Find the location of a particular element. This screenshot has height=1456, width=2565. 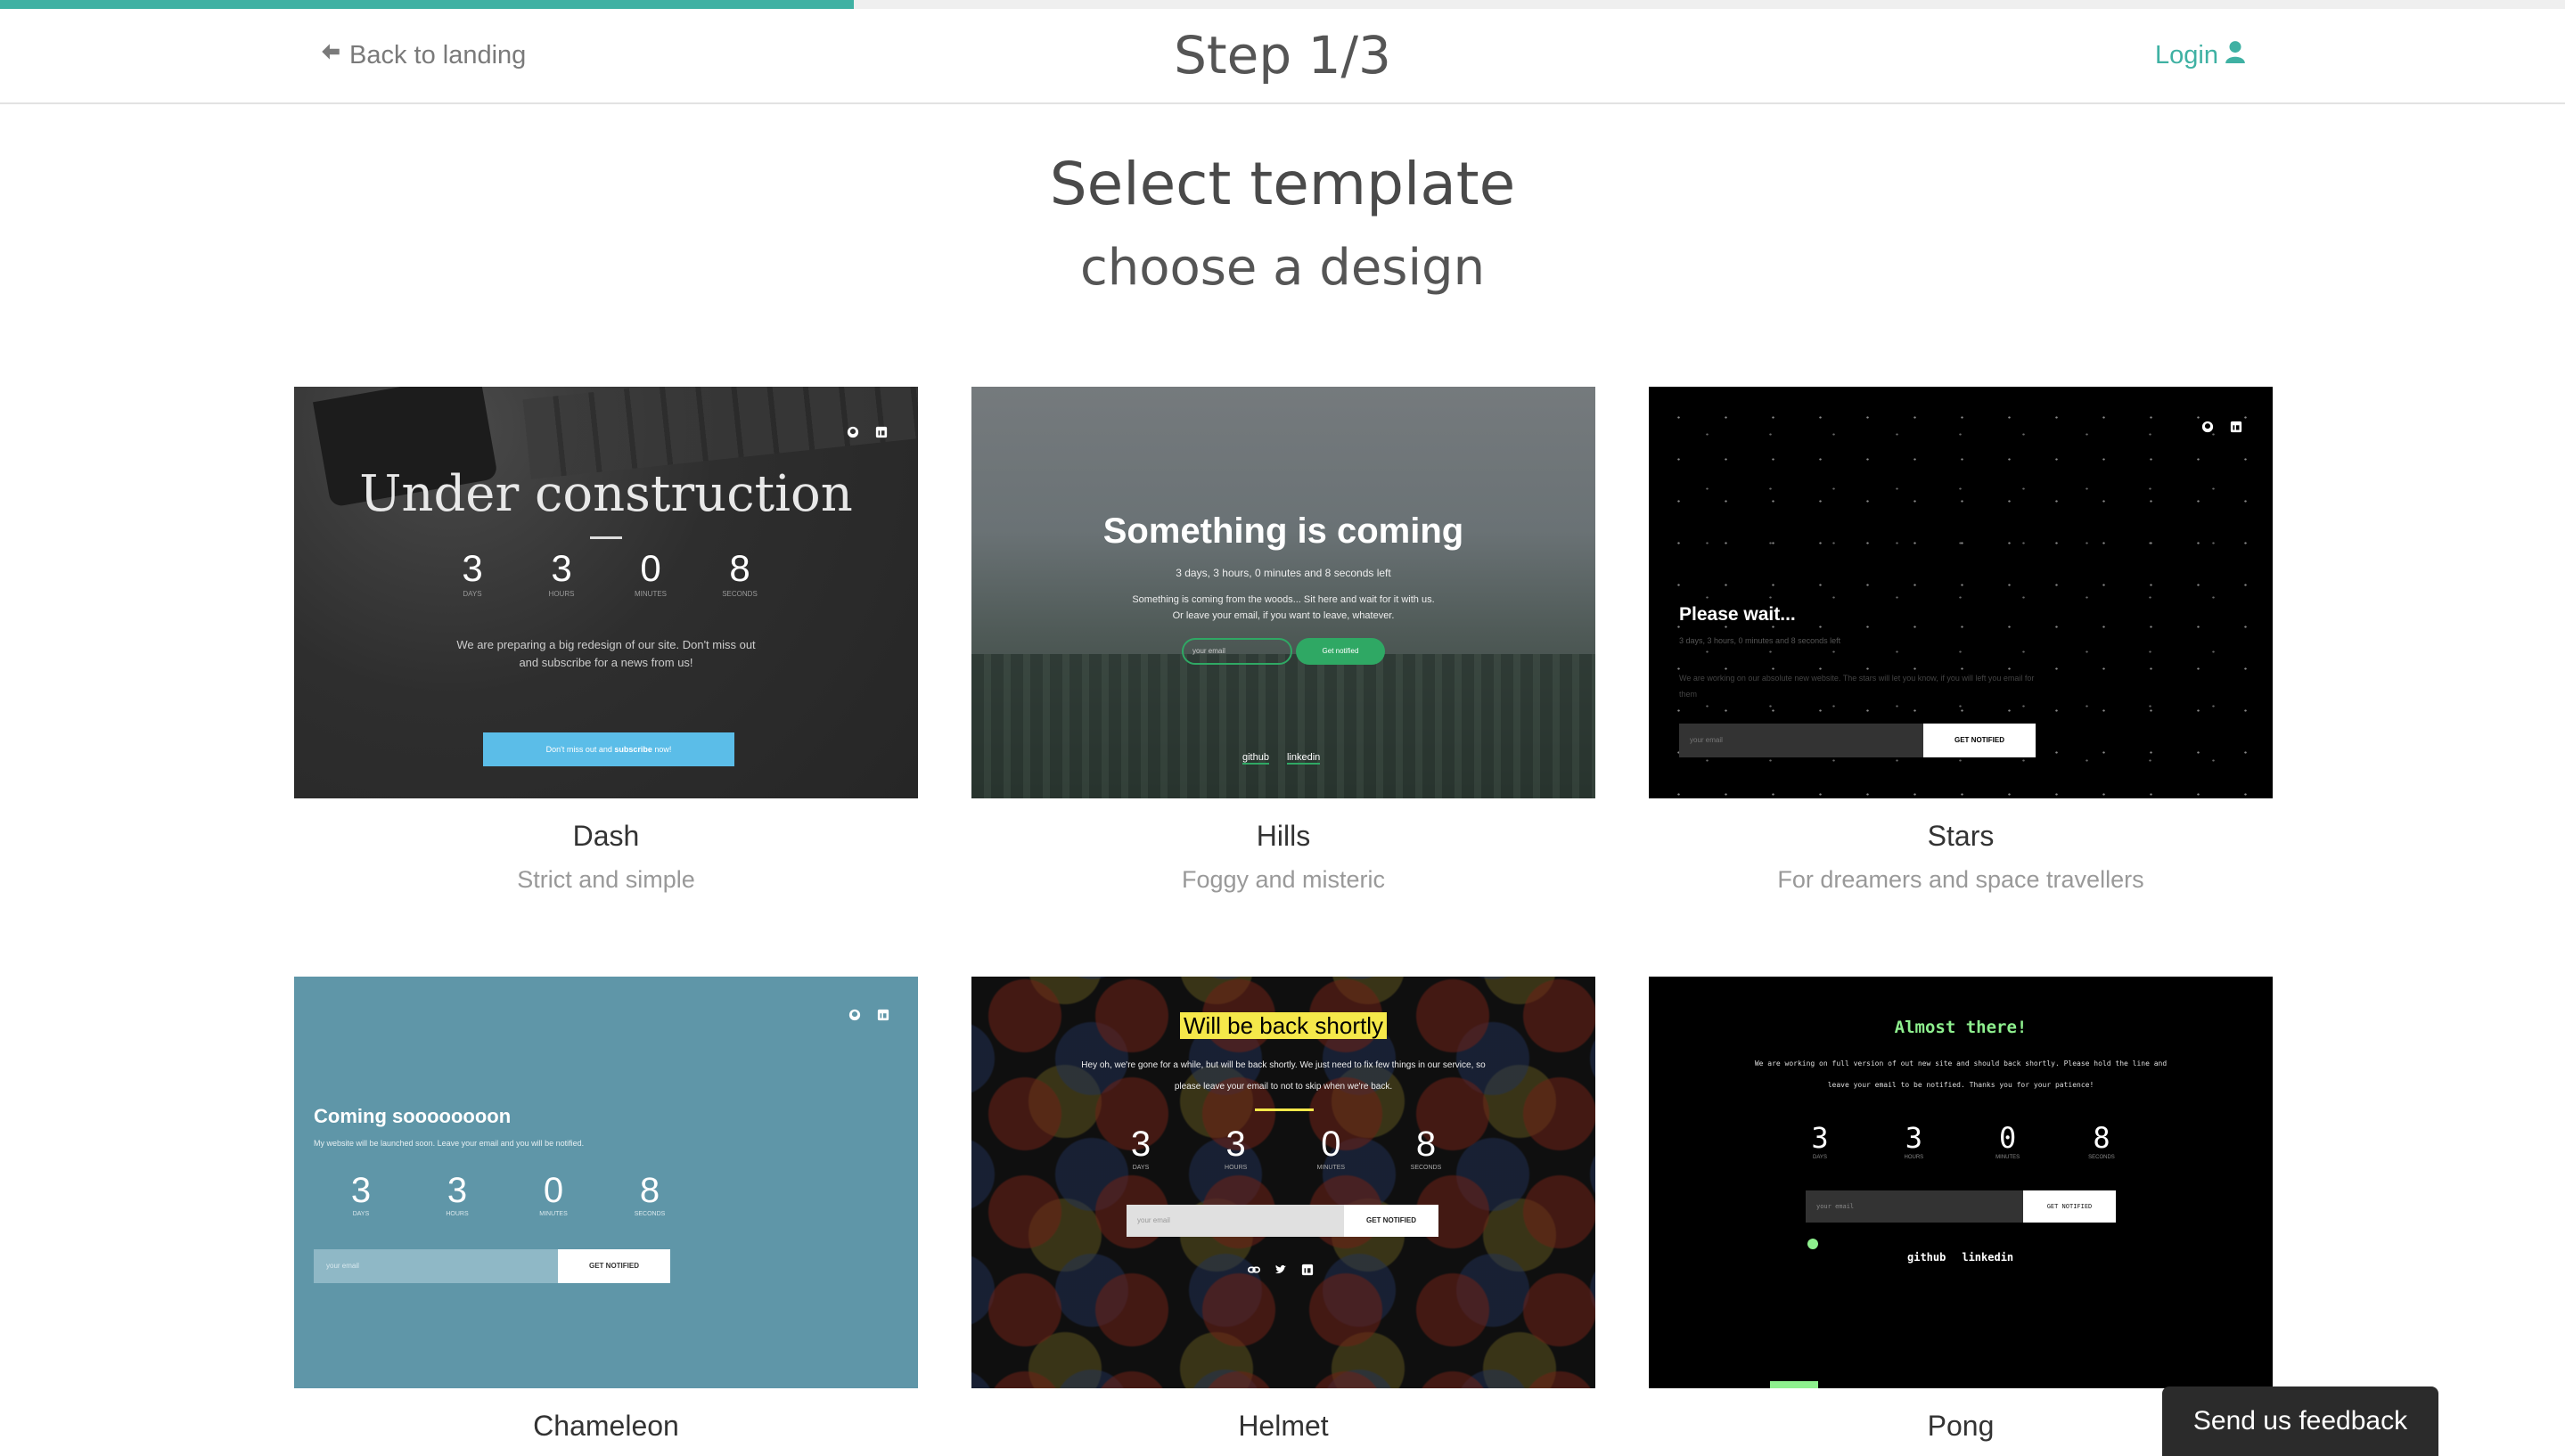

page-title: Select template is located at coordinates (1282, 184).